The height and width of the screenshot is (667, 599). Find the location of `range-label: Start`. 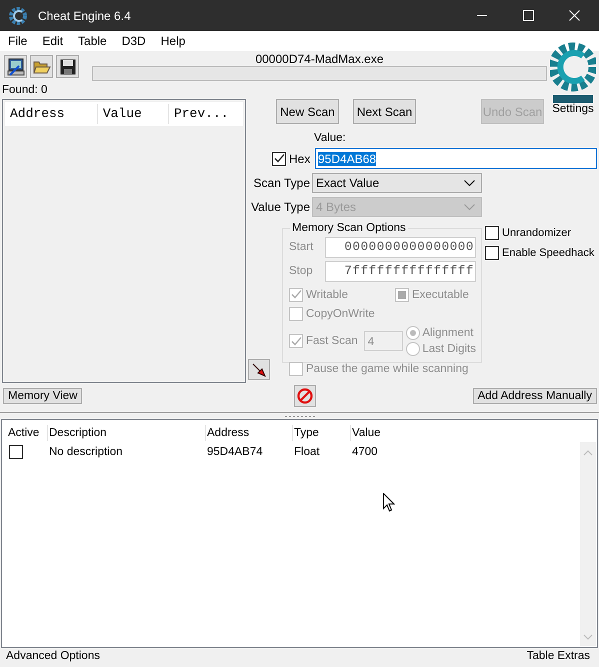

range-label: Start is located at coordinates (301, 247).